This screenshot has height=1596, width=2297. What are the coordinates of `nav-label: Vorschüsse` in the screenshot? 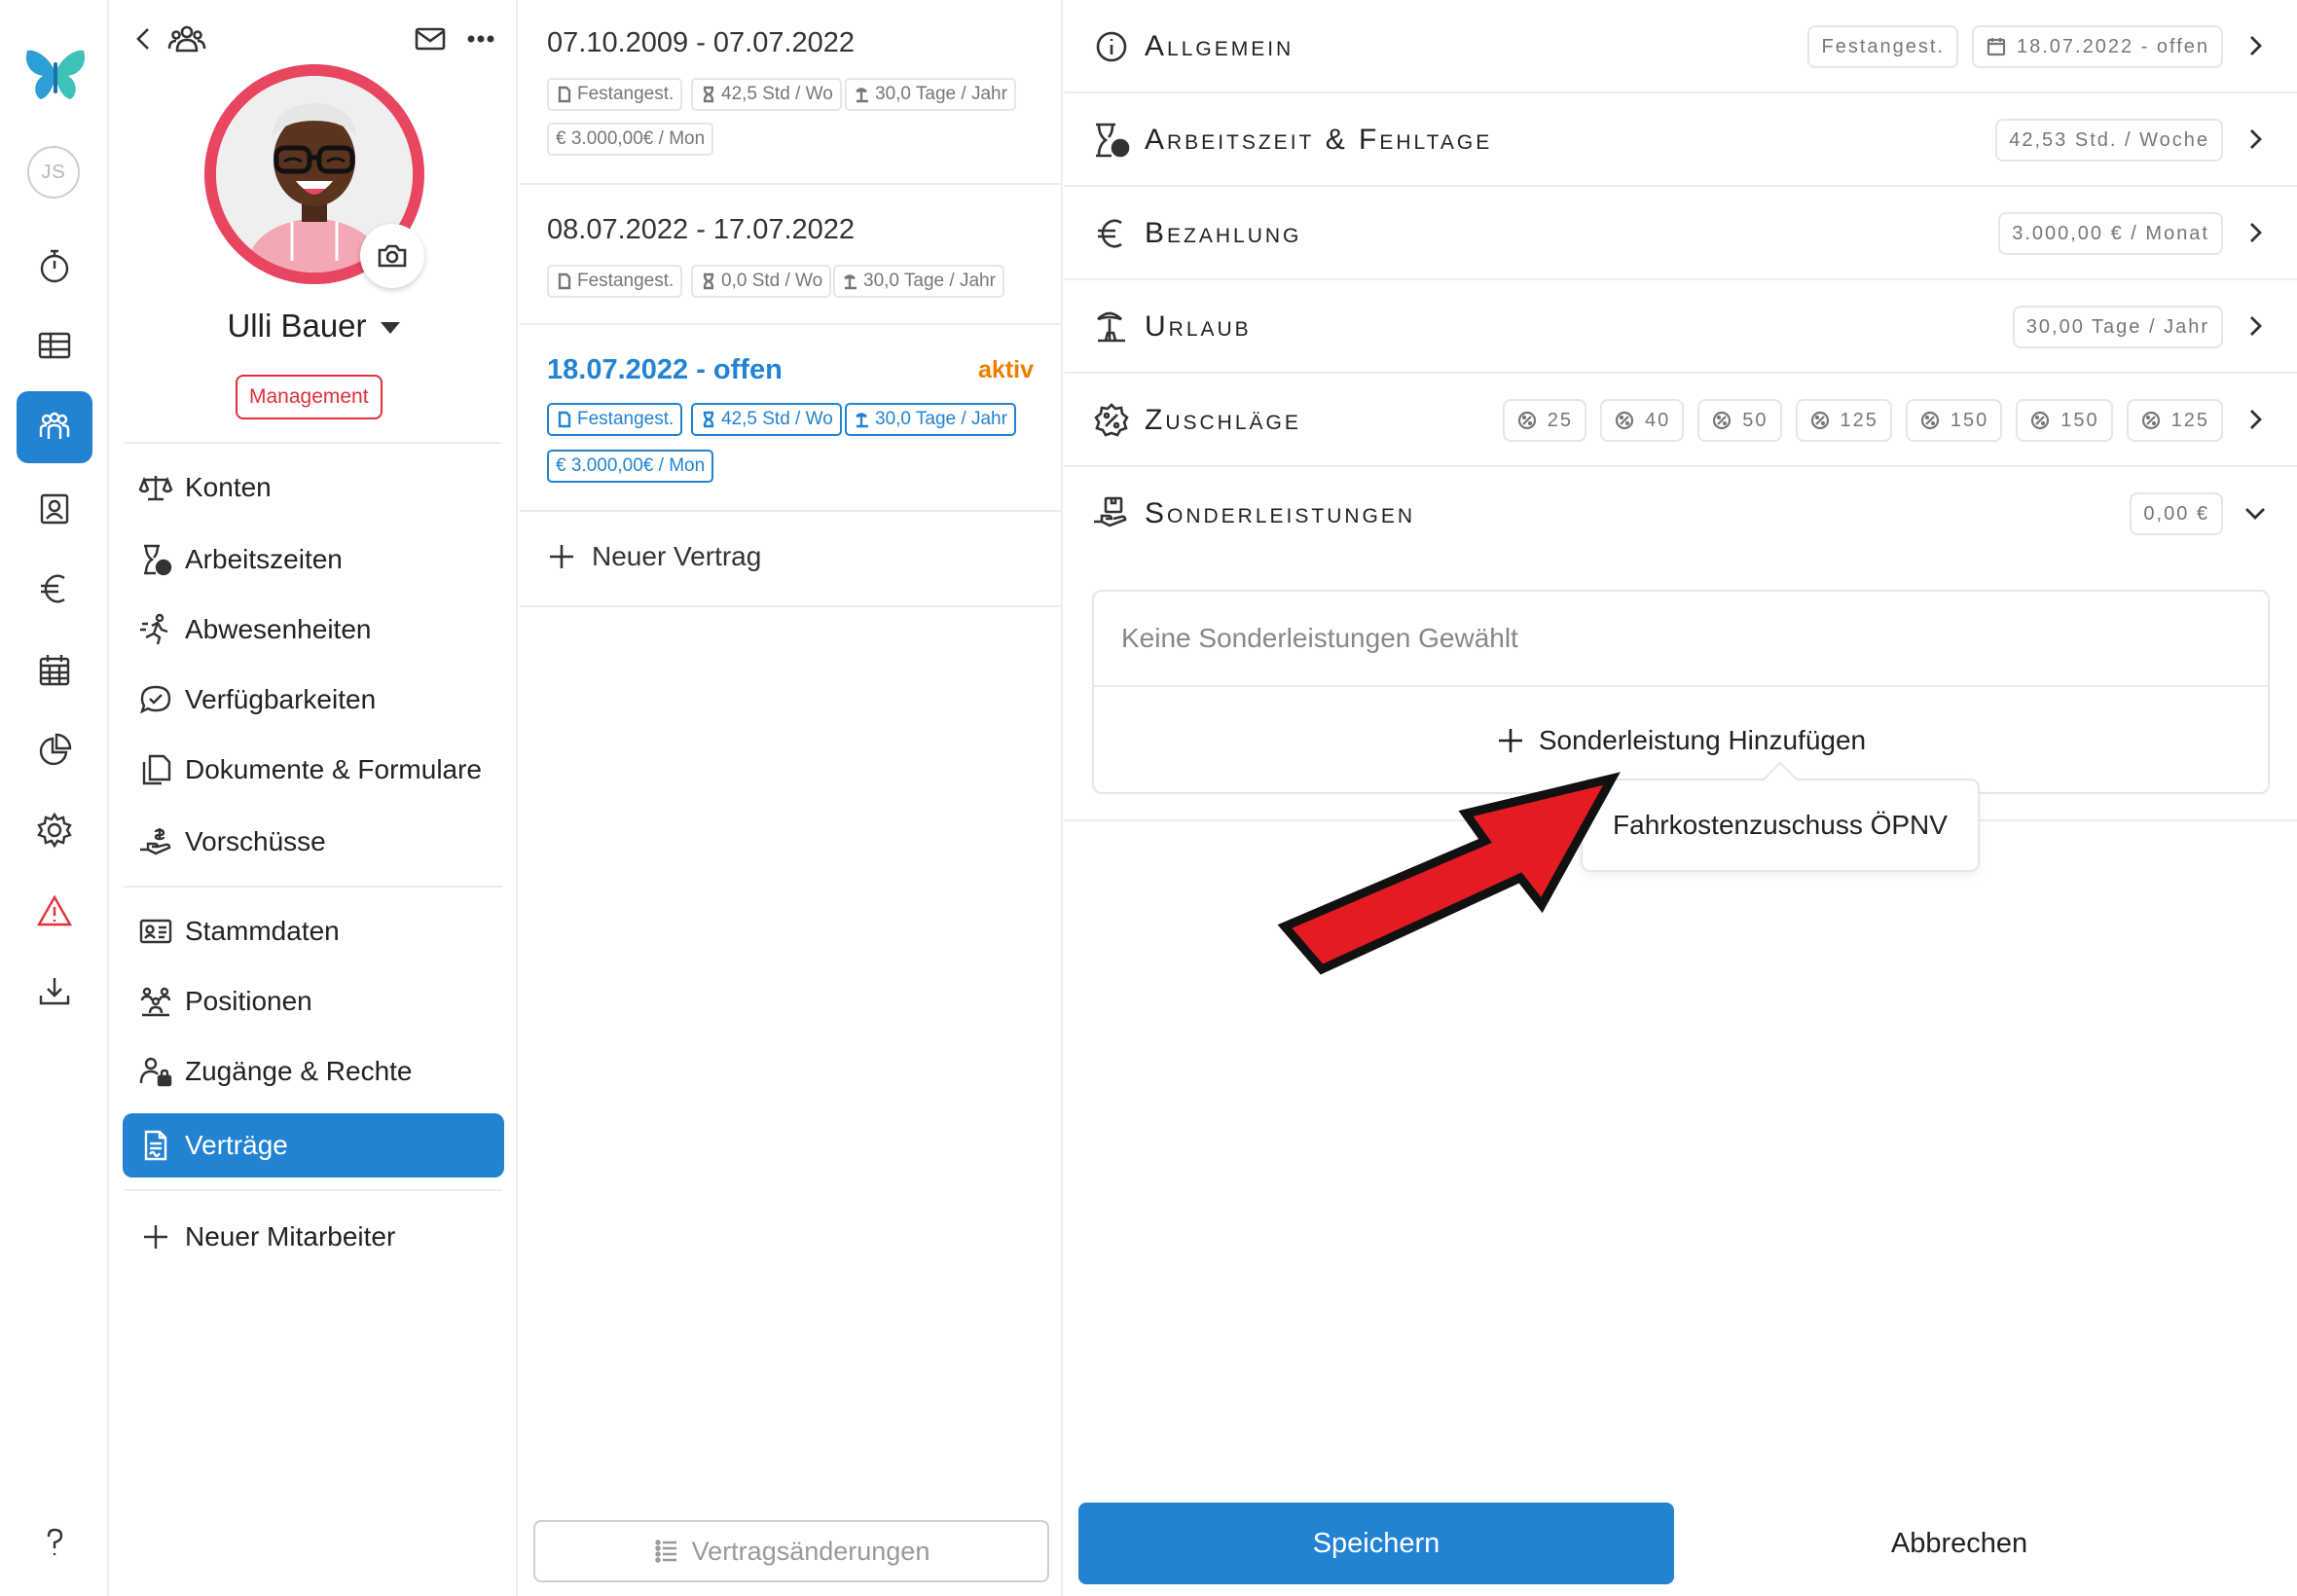 It's located at (256, 841).